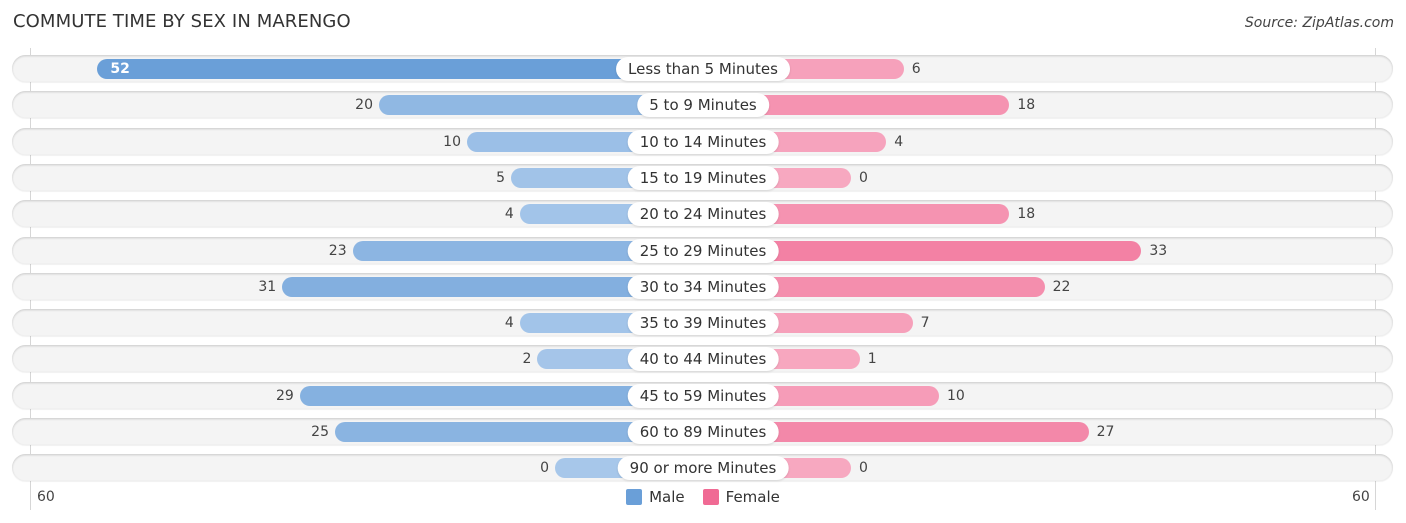  I want to click on legend-label-female: Female, so click(752, 497).